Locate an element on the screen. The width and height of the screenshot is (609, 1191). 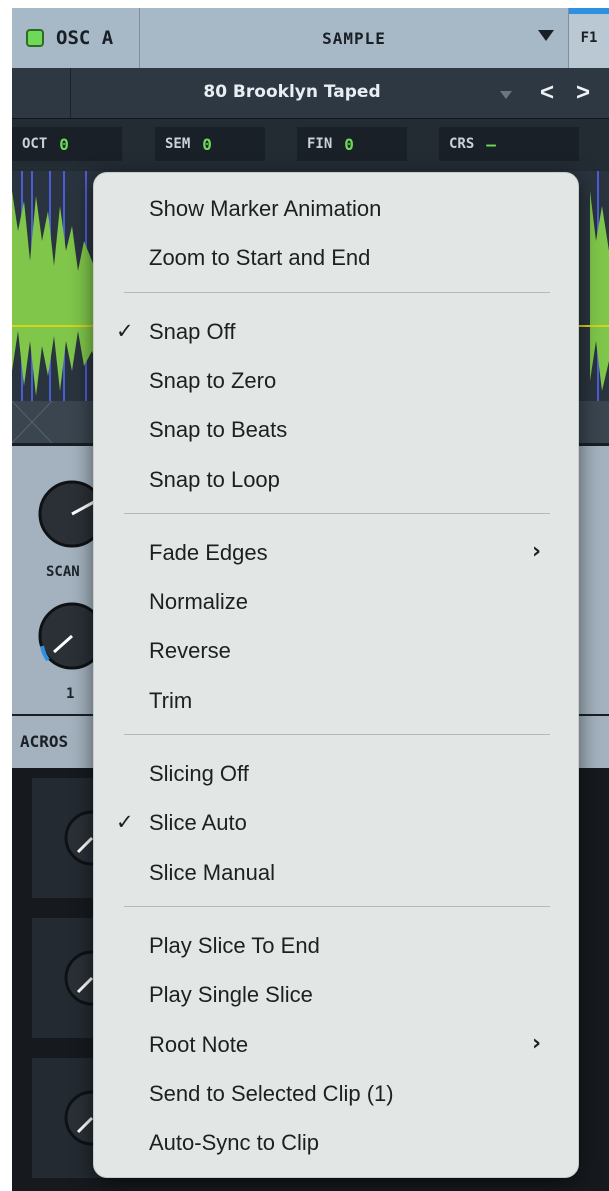
menu-item-slice-auto: ✓ Slice Auto is located at coordinates (337, 823).